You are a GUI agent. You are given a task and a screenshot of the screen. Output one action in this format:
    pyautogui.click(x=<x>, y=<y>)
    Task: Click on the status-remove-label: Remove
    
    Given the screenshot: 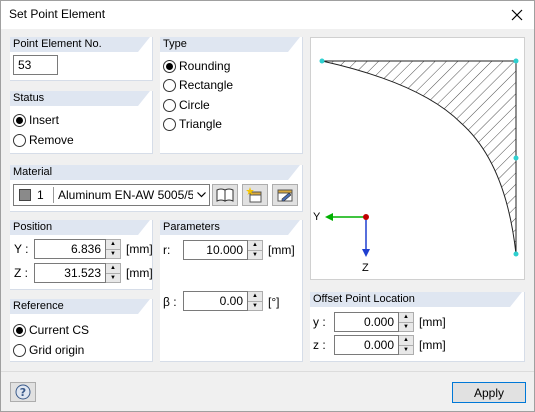 What is the action you would take?
    pyautogui.click(x=51, y=140)
    